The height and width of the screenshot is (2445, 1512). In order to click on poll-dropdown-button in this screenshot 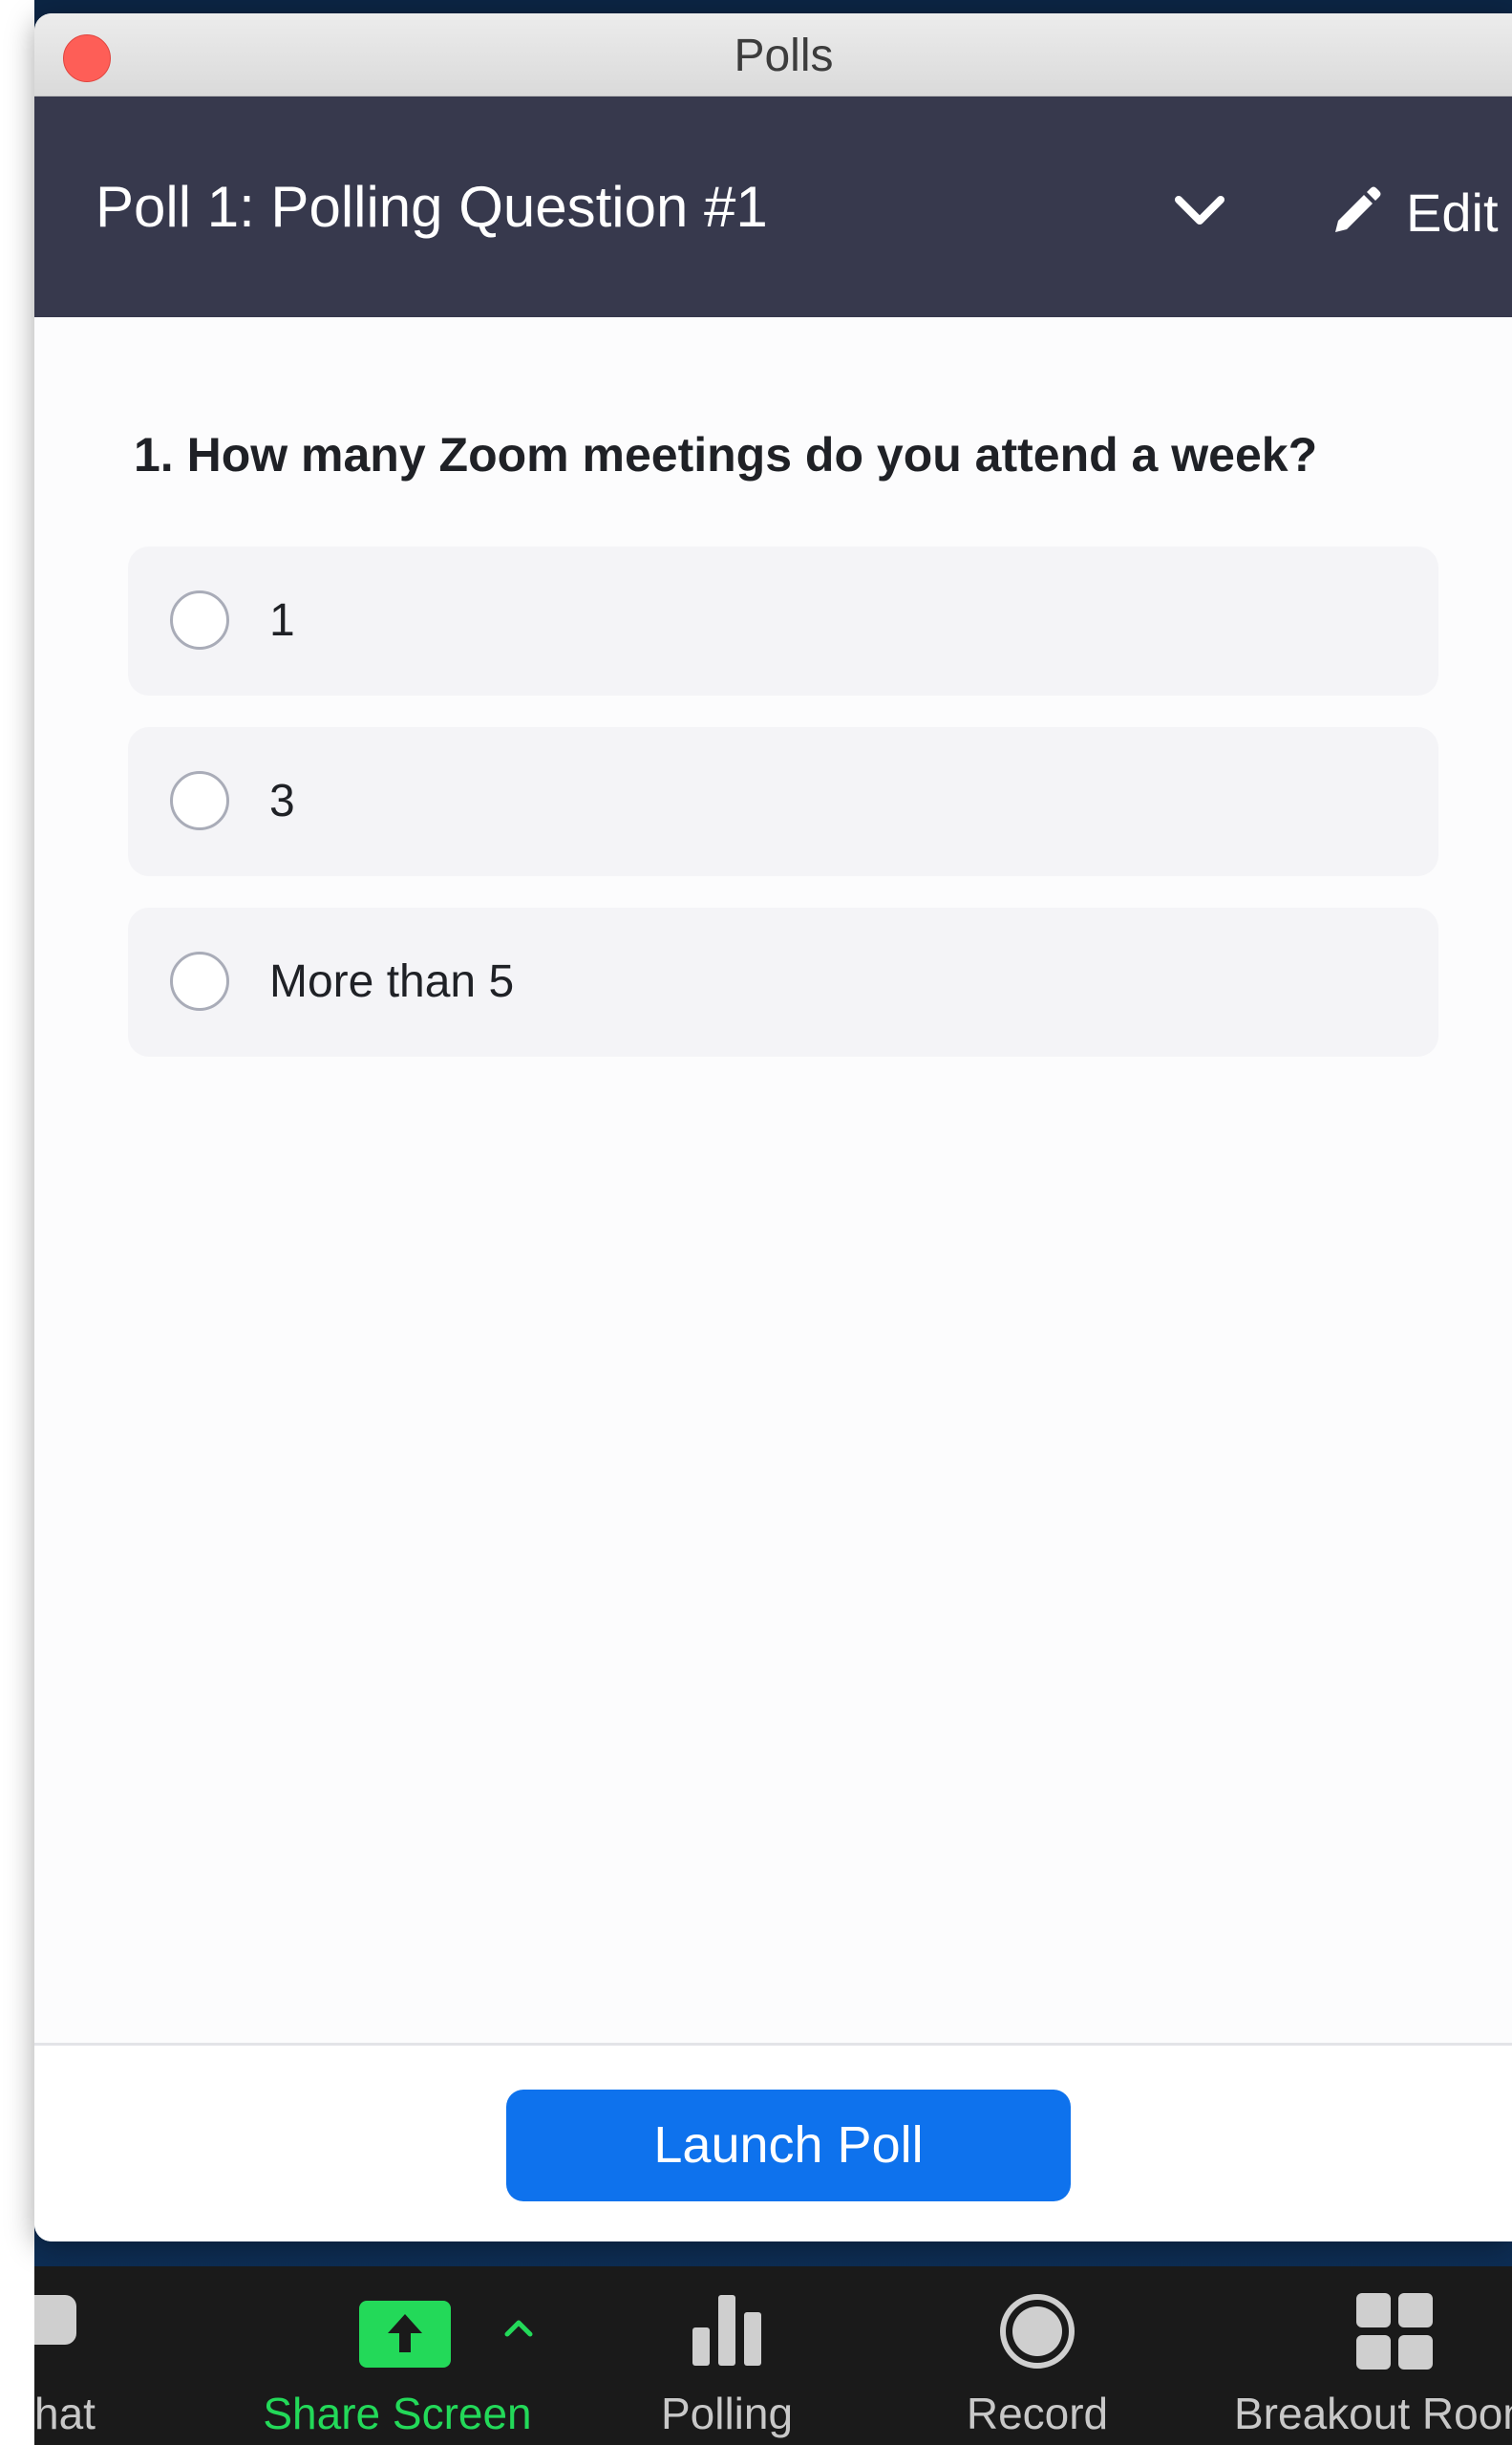, I will do `click(1199, 211)`.